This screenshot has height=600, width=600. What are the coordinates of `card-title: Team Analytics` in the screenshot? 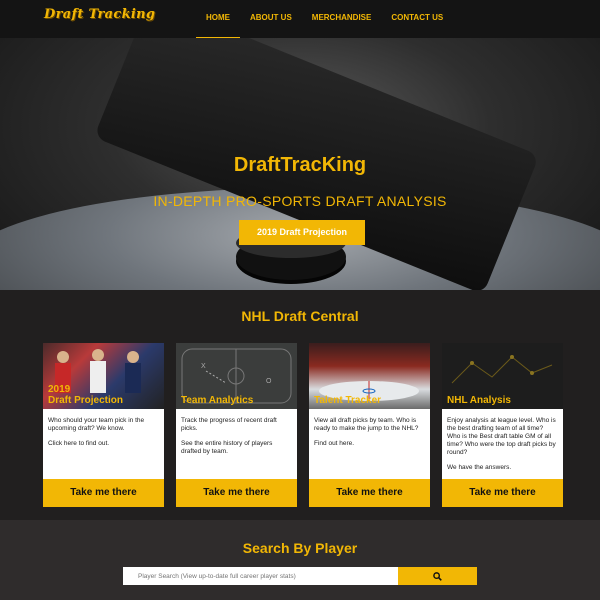 It's located at (217, 400).